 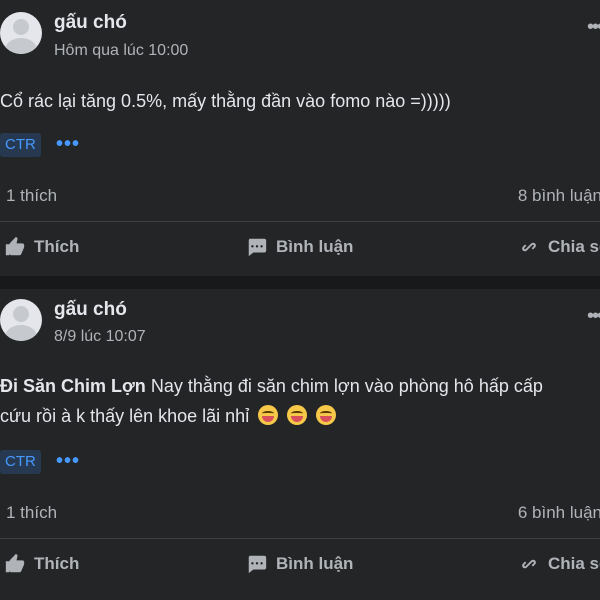 I want to click on comment-count: 6 bình luận, so click(x=559, y=513).